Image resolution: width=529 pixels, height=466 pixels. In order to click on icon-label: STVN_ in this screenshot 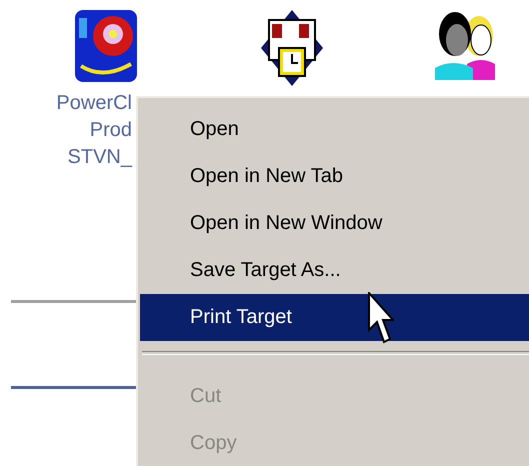, I will do `click(100, 157)`.